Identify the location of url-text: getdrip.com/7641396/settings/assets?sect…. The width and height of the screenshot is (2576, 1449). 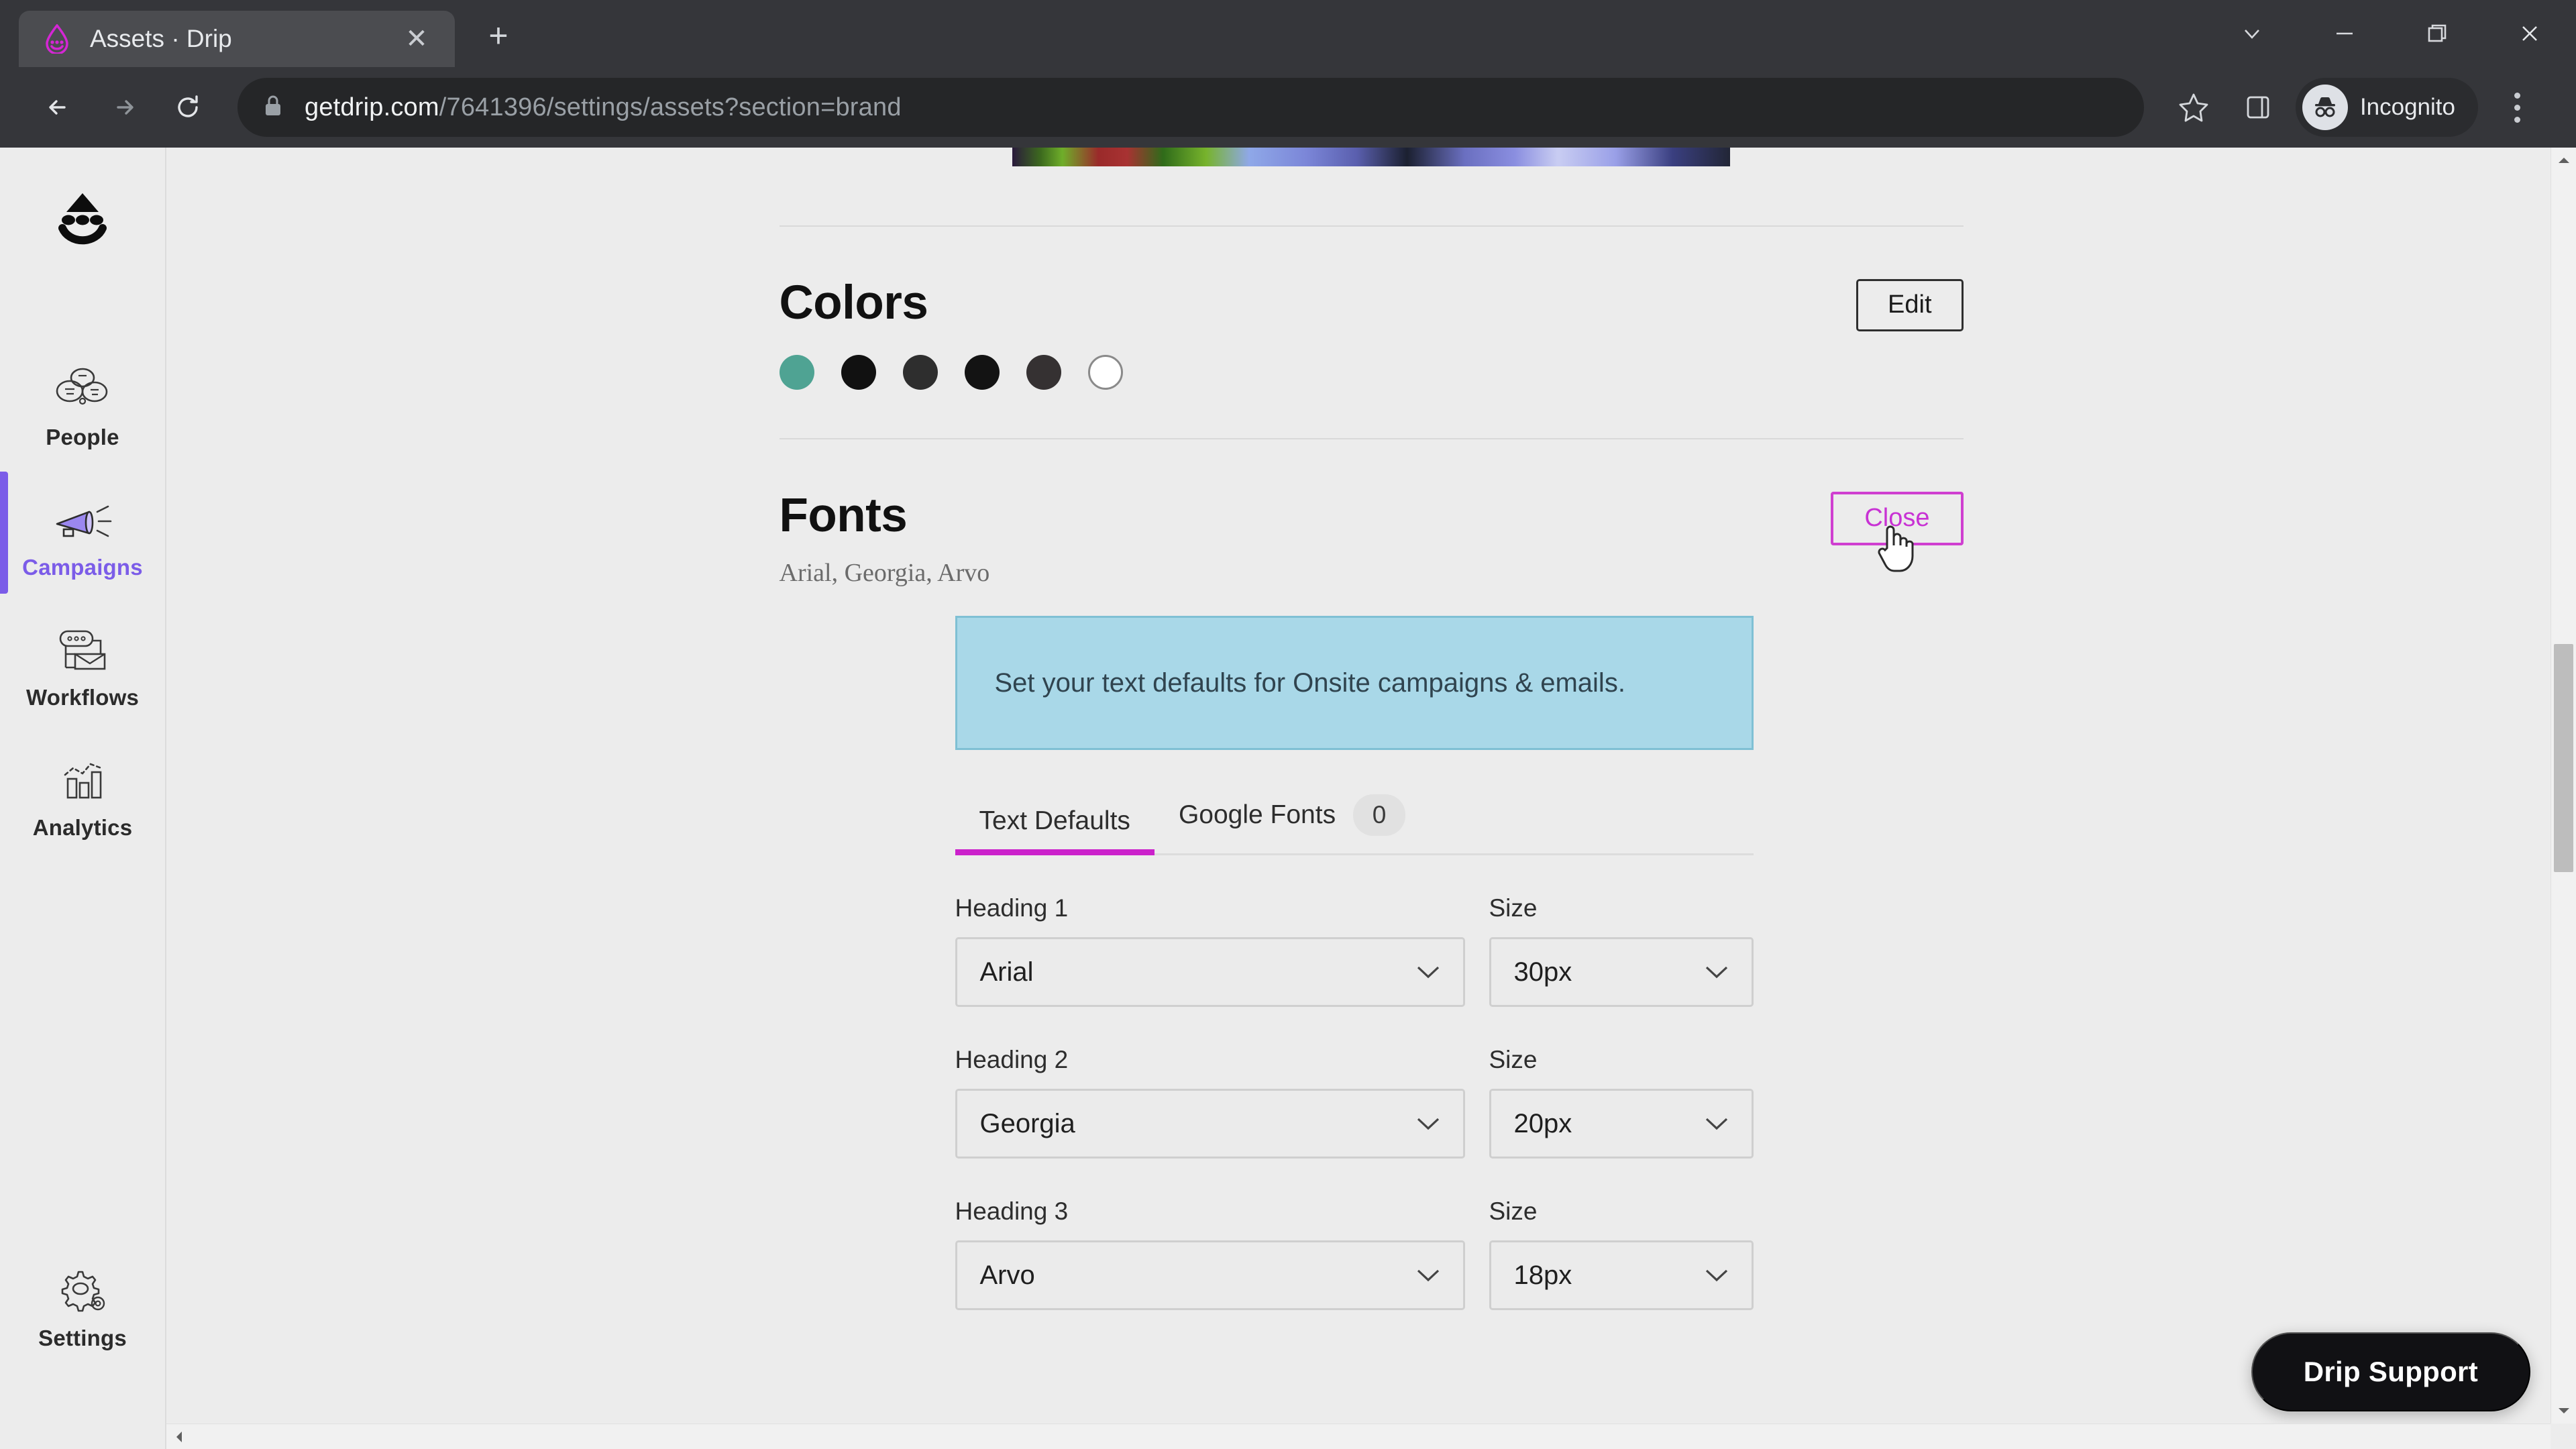
(603, 107).